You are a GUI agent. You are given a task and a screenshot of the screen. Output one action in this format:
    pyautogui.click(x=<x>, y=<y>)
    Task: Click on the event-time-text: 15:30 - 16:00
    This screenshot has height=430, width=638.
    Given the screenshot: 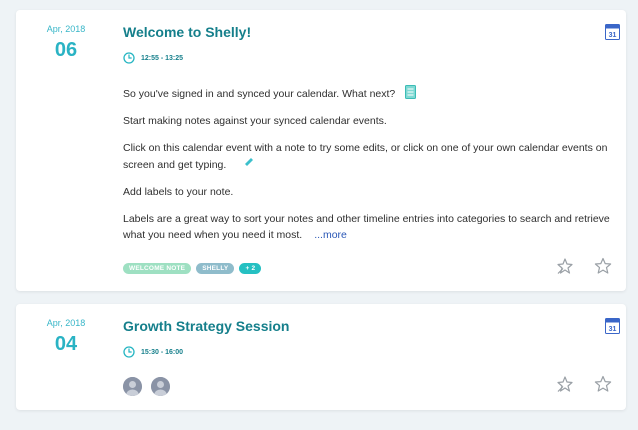 What is the action you would take?
    pyautogui.click(x=162, y=352)
    